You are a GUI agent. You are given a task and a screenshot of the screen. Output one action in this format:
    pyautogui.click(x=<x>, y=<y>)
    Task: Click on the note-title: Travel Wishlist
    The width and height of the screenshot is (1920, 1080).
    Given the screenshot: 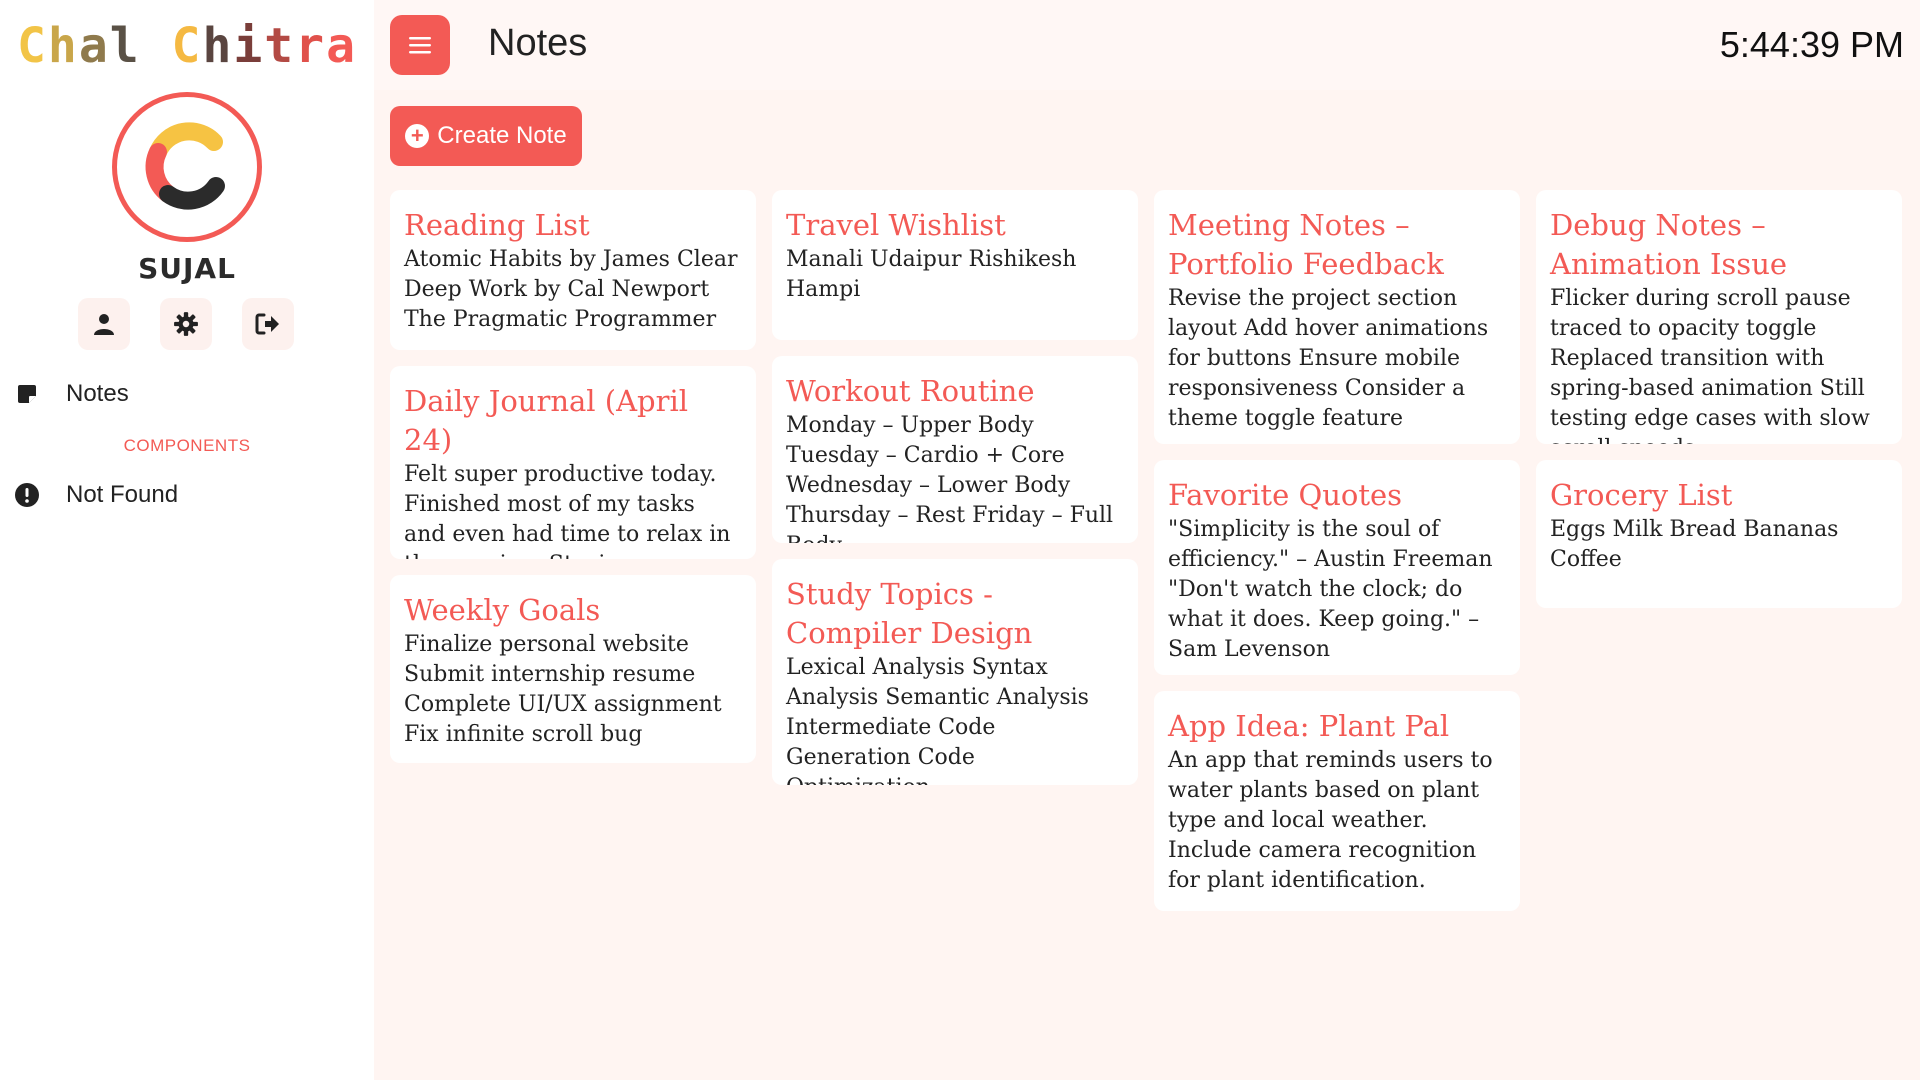 What is the action you would take?
    pyautogui.click(x=896, y=225)
    